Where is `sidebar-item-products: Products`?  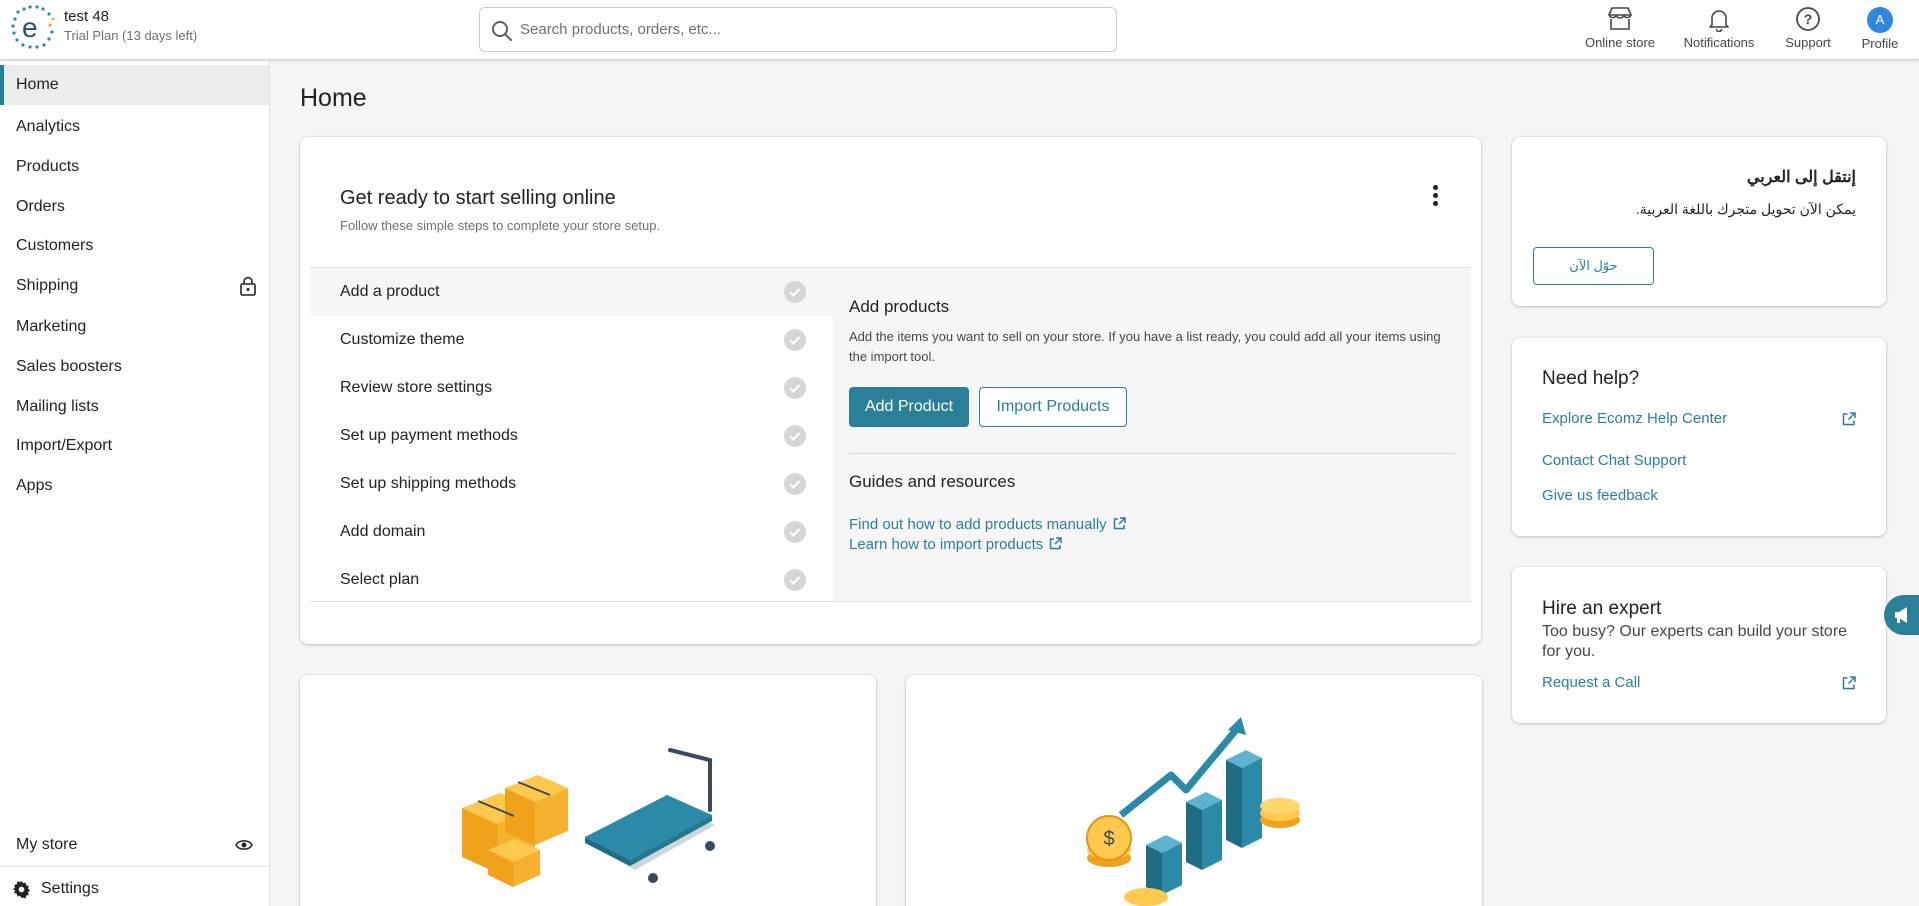
sidebar-item-products: Products is located at coordinates (134, 167).